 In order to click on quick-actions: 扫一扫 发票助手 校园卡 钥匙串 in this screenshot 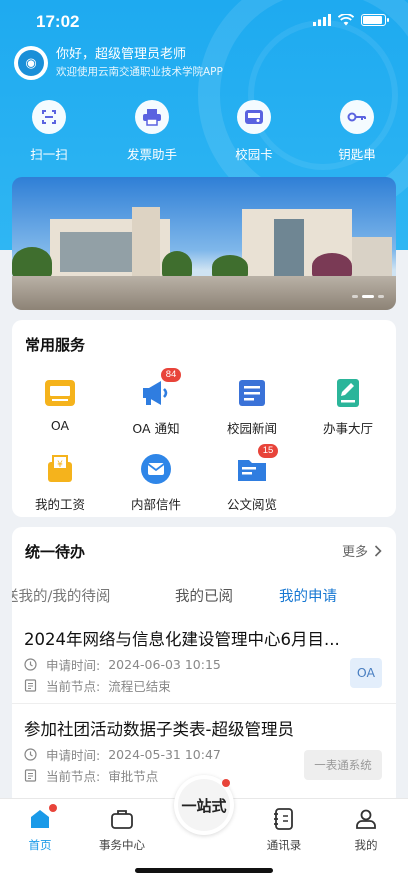, I will do `click(204, 135)`.